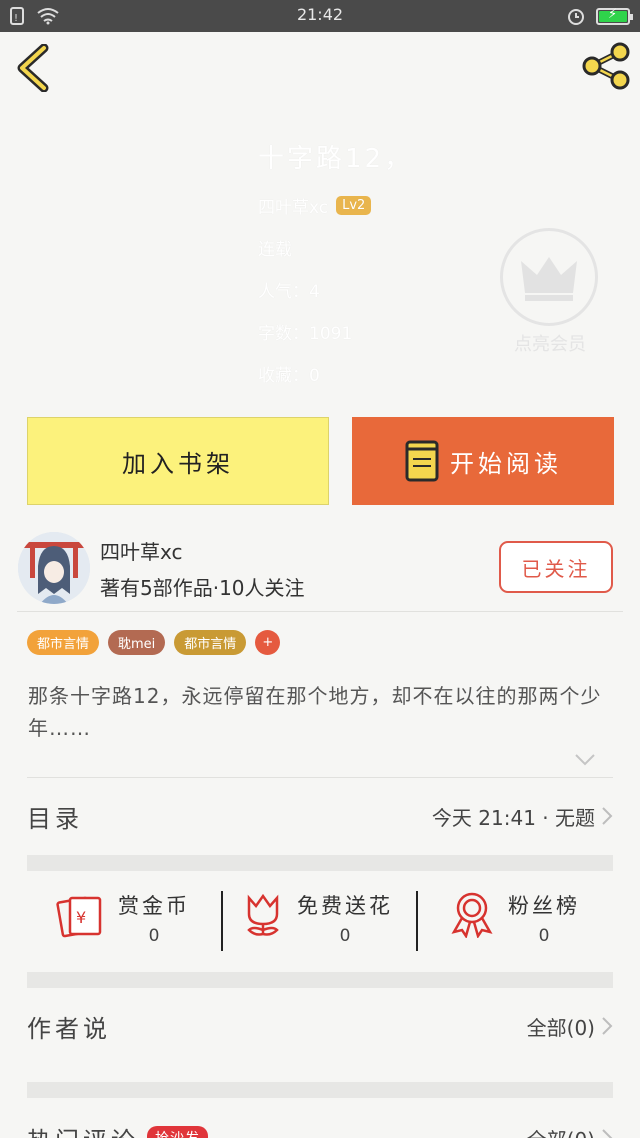 This screenshot has width=640, height=1138. I want to click on book-icon, so click(422, 461).